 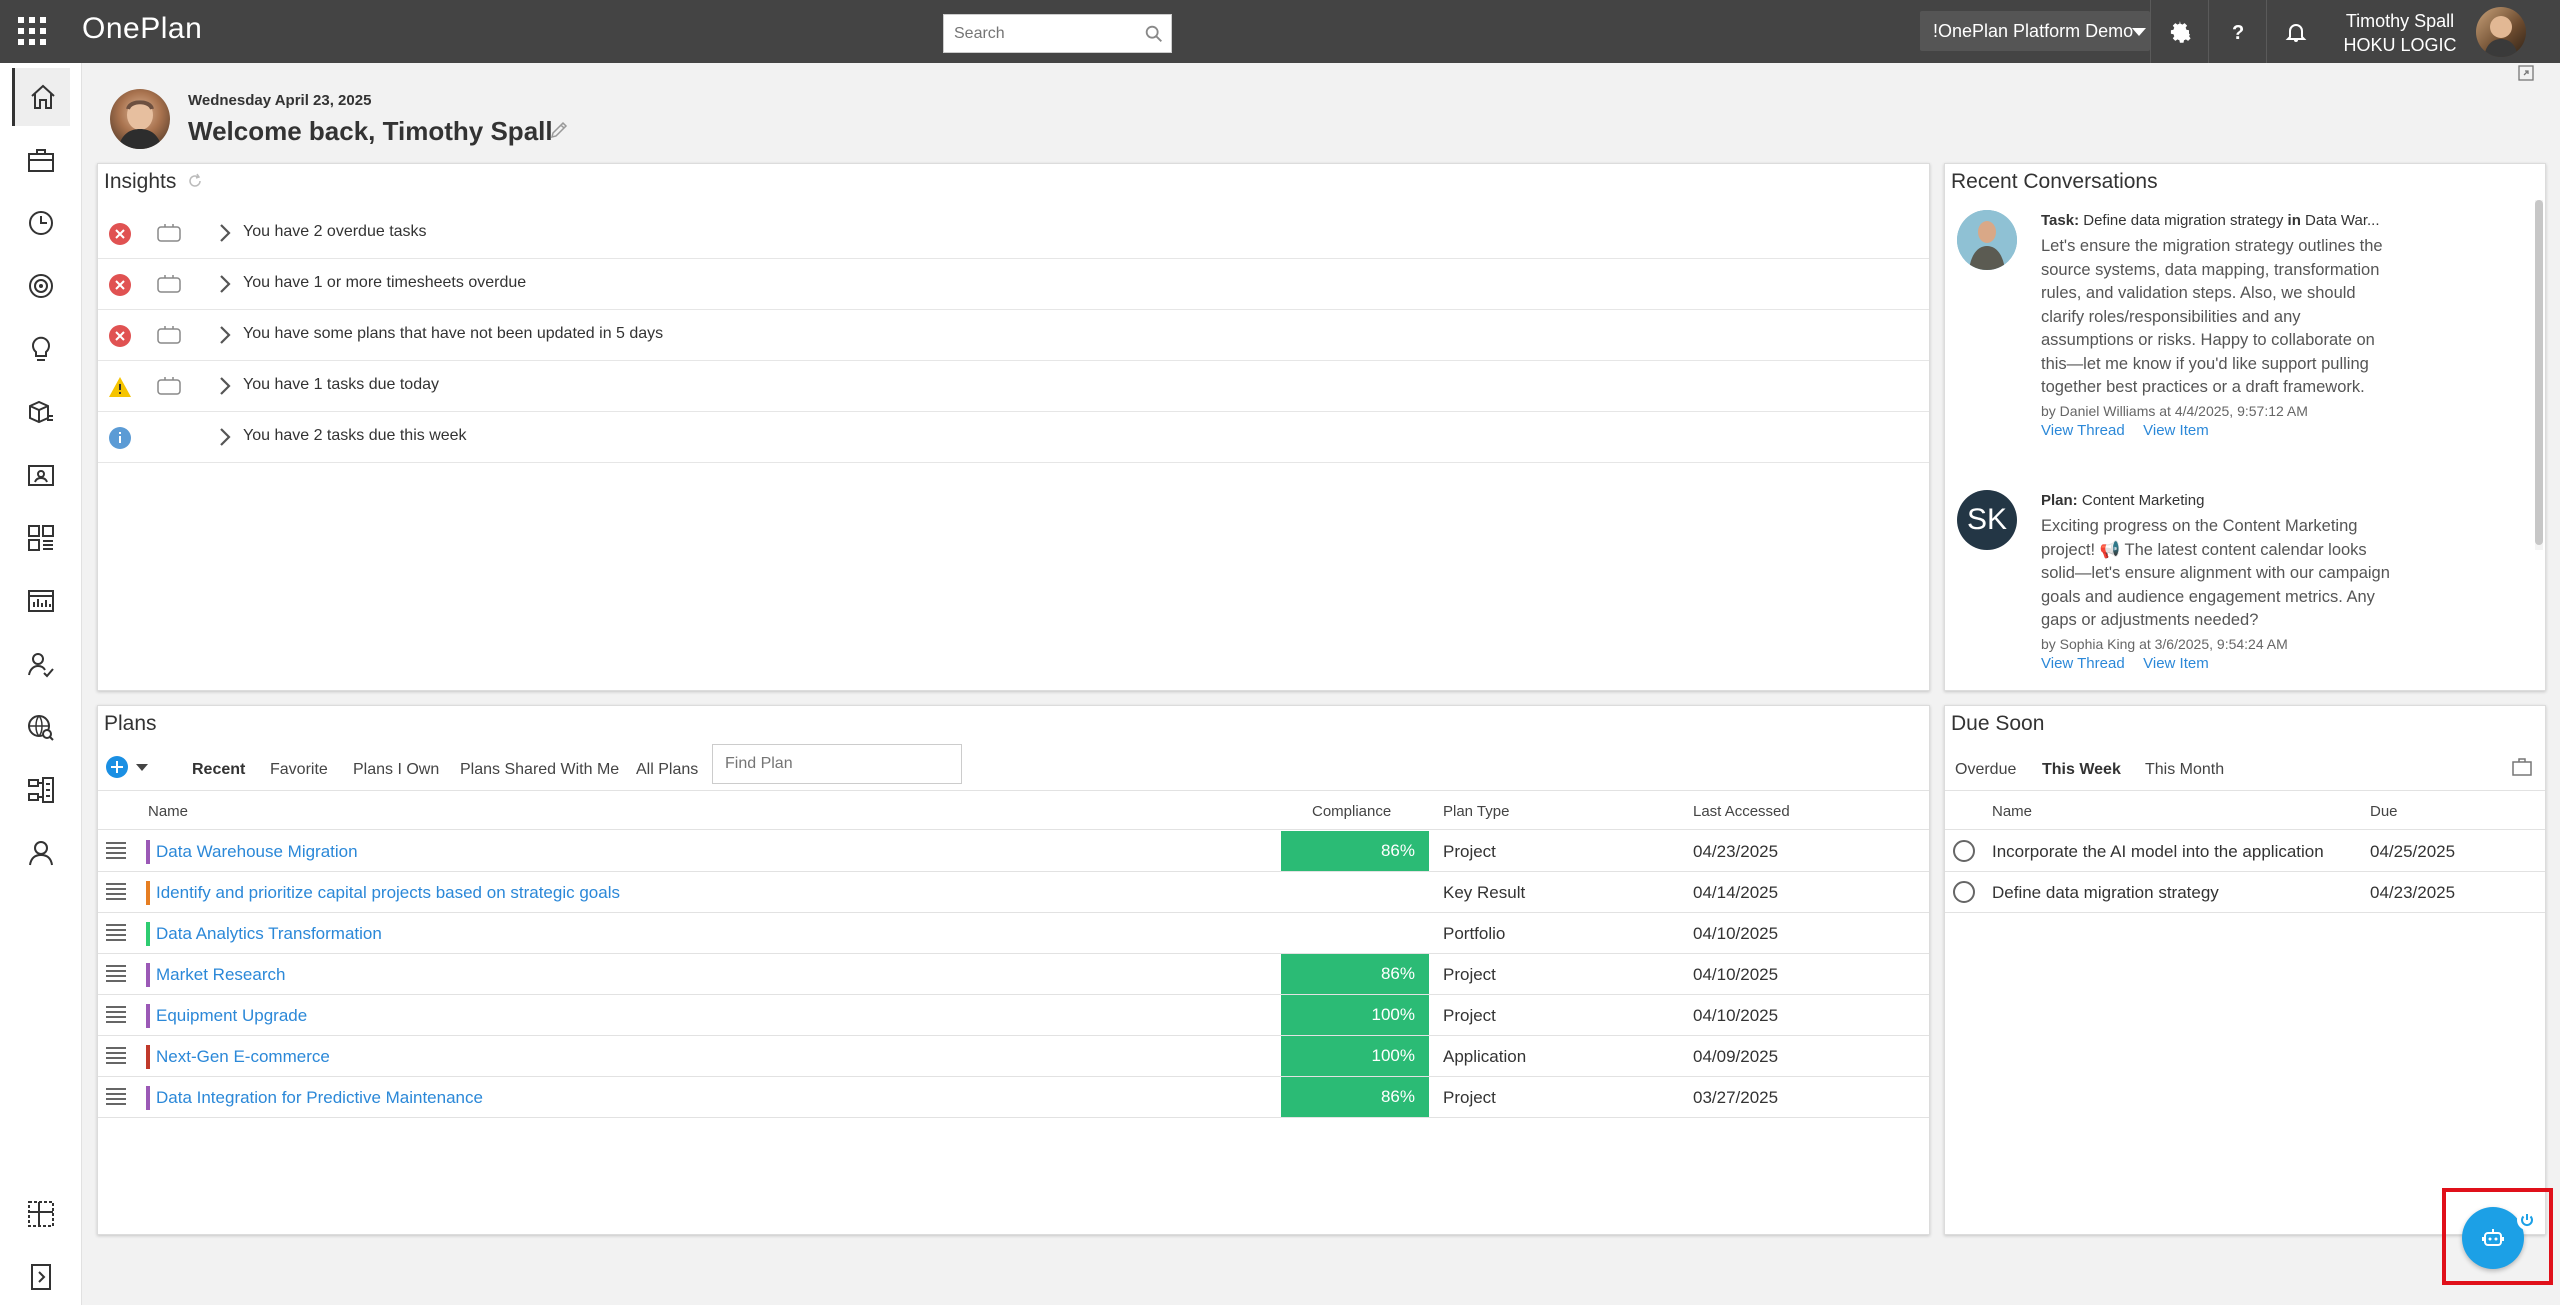 I want to click on column-due: Due, so click(x=2384, y=811).